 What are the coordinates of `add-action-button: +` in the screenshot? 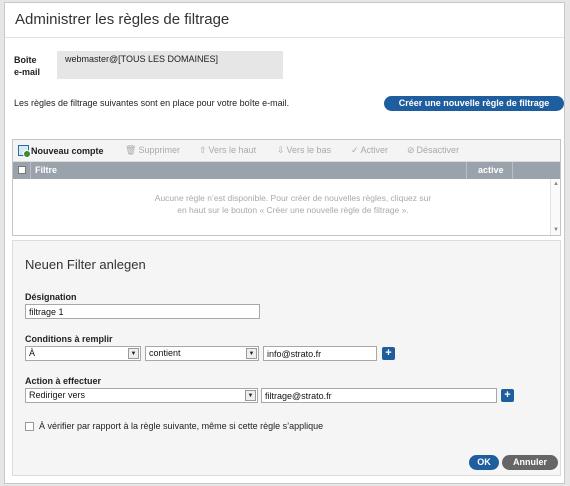 It's located at (507, 395).